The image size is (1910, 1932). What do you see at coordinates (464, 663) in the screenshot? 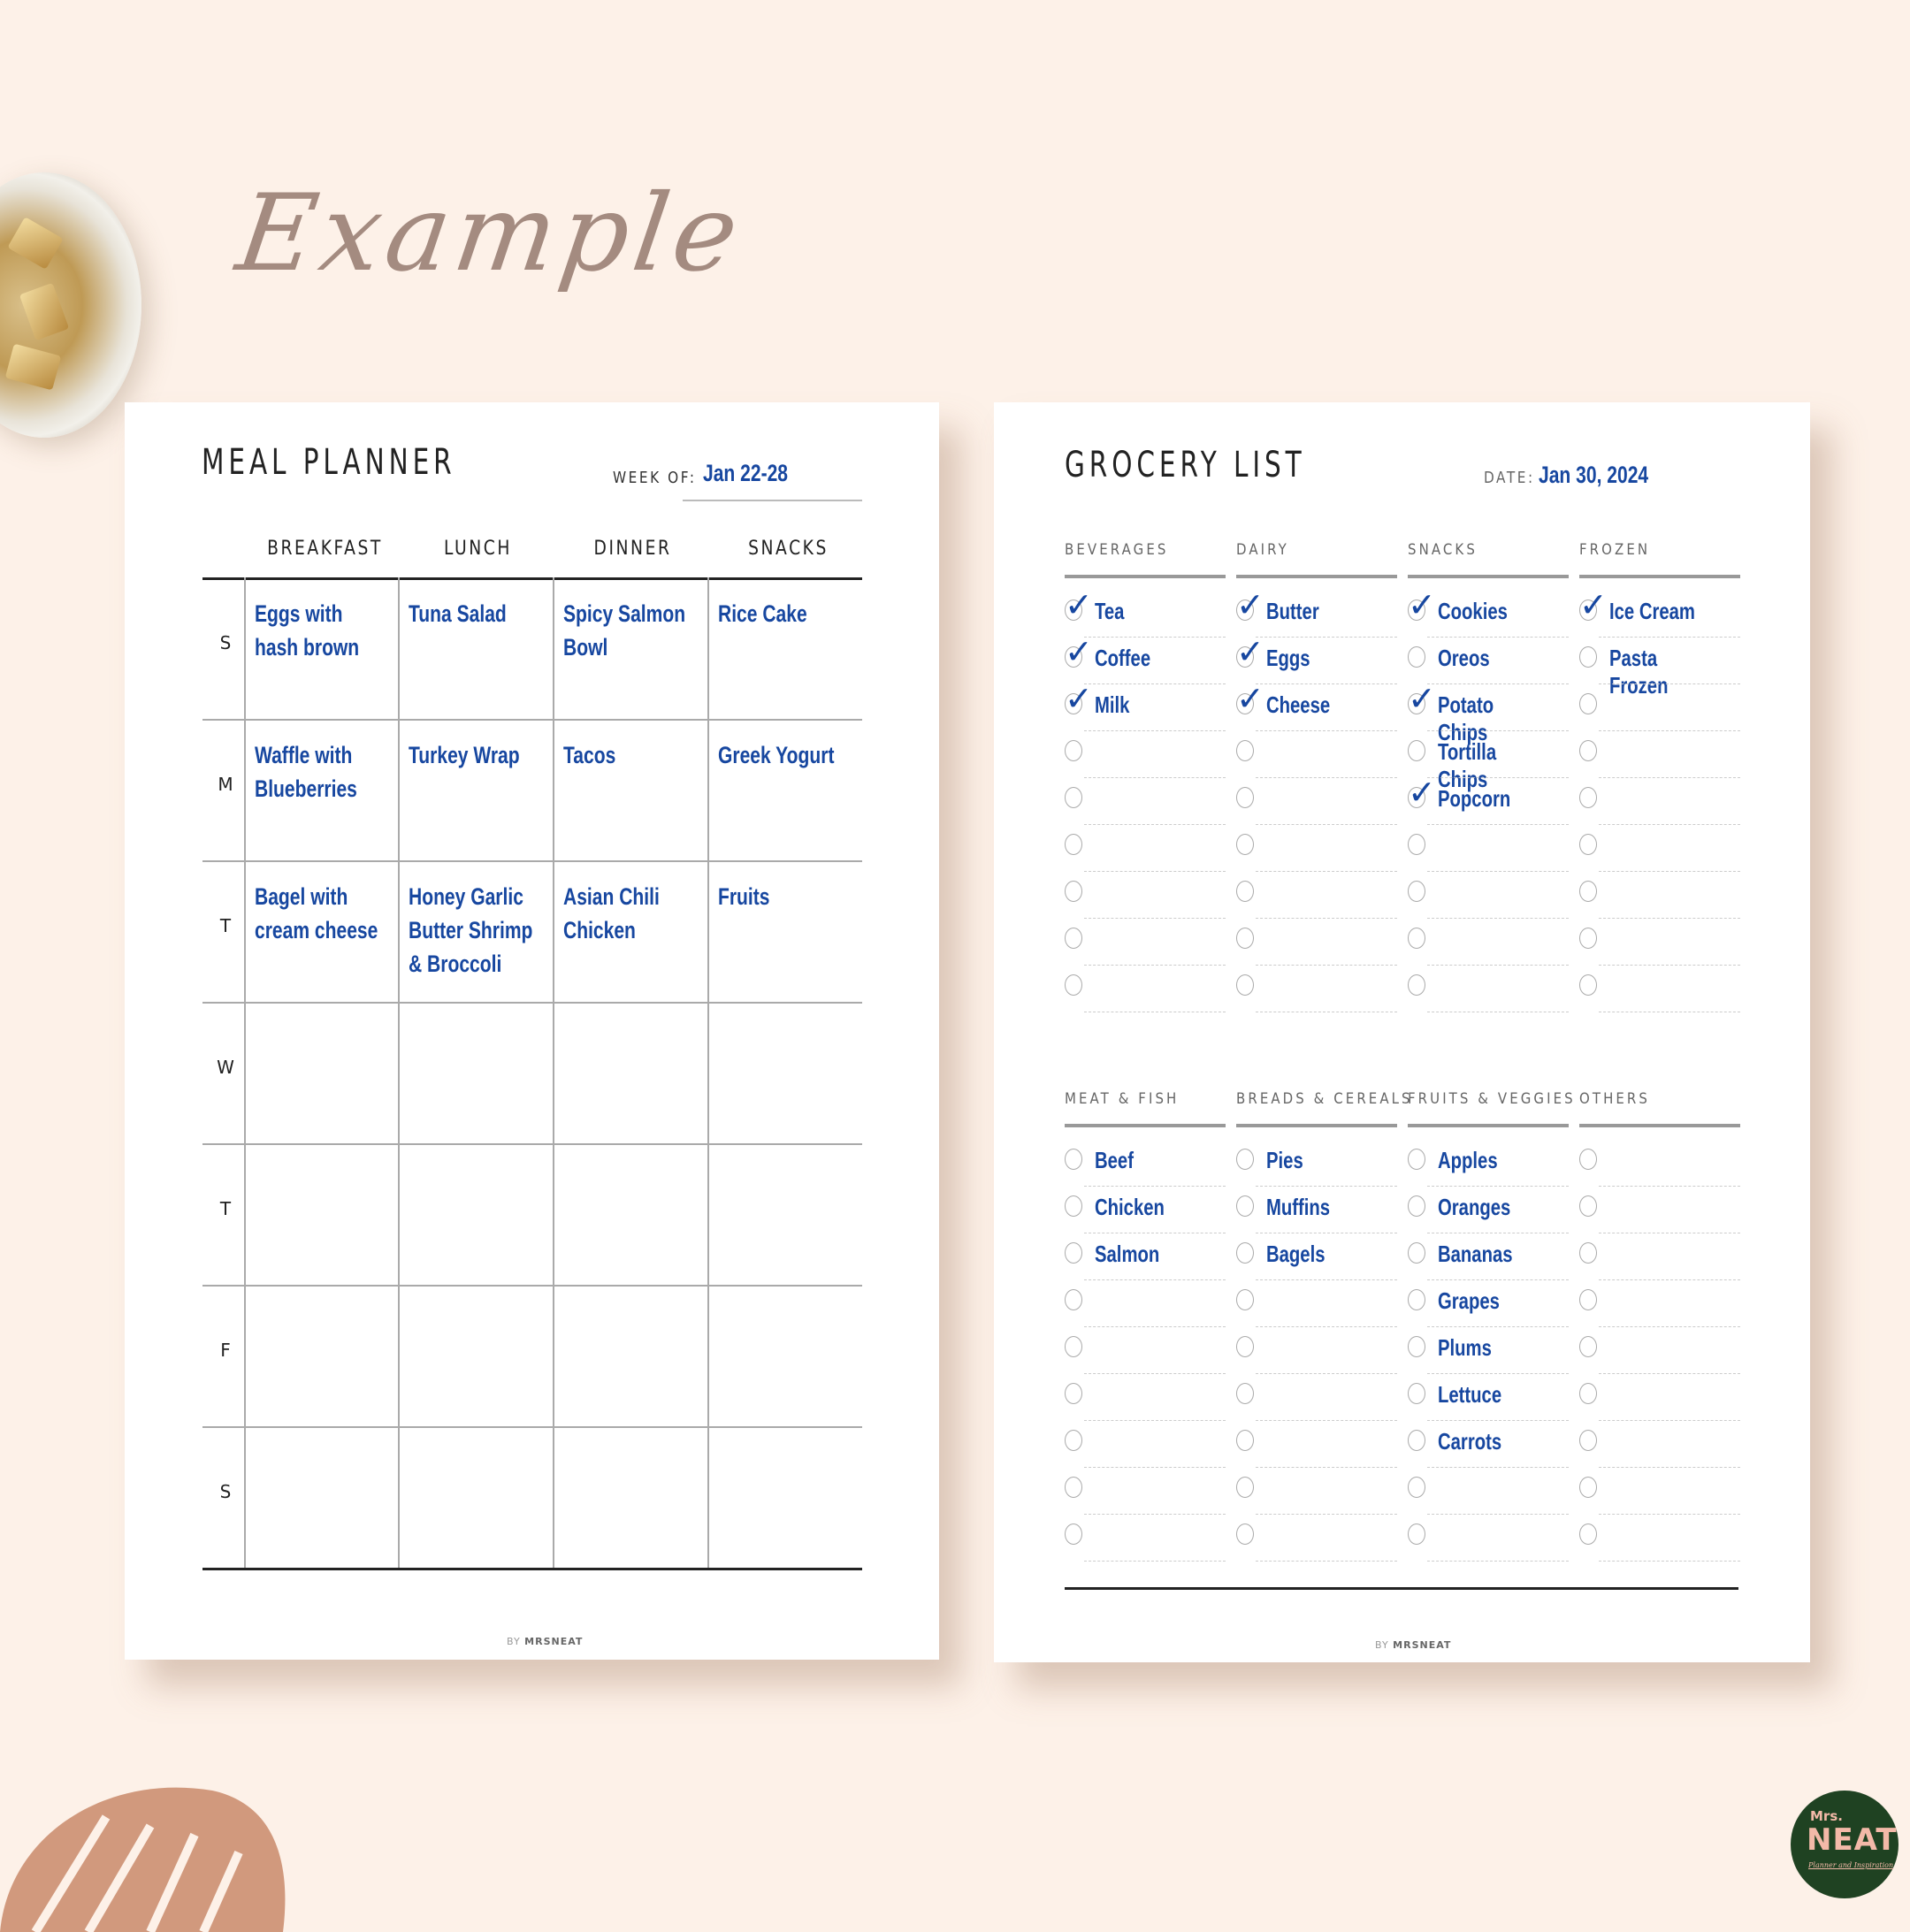
I see `meal-cell-lunch: Tuna Salad` at bounding box center [464, 663].